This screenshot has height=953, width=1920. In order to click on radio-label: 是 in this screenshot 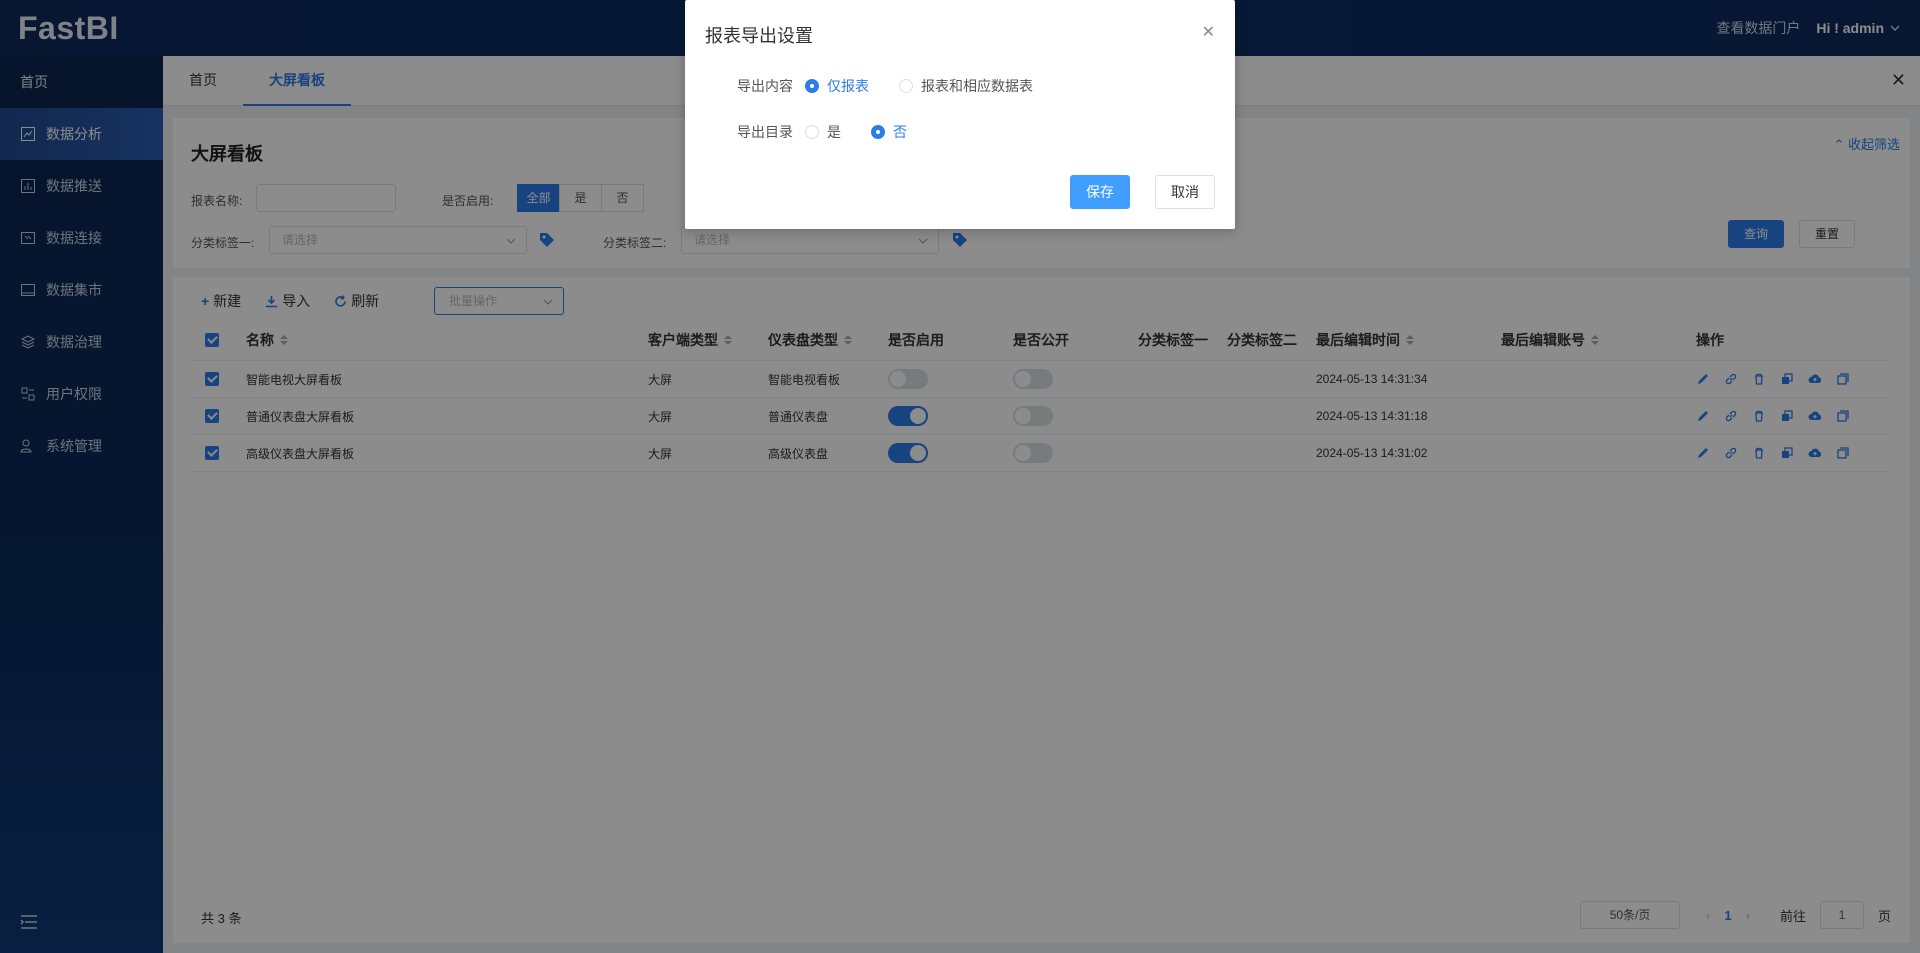, I will do `click(834, 132)`.